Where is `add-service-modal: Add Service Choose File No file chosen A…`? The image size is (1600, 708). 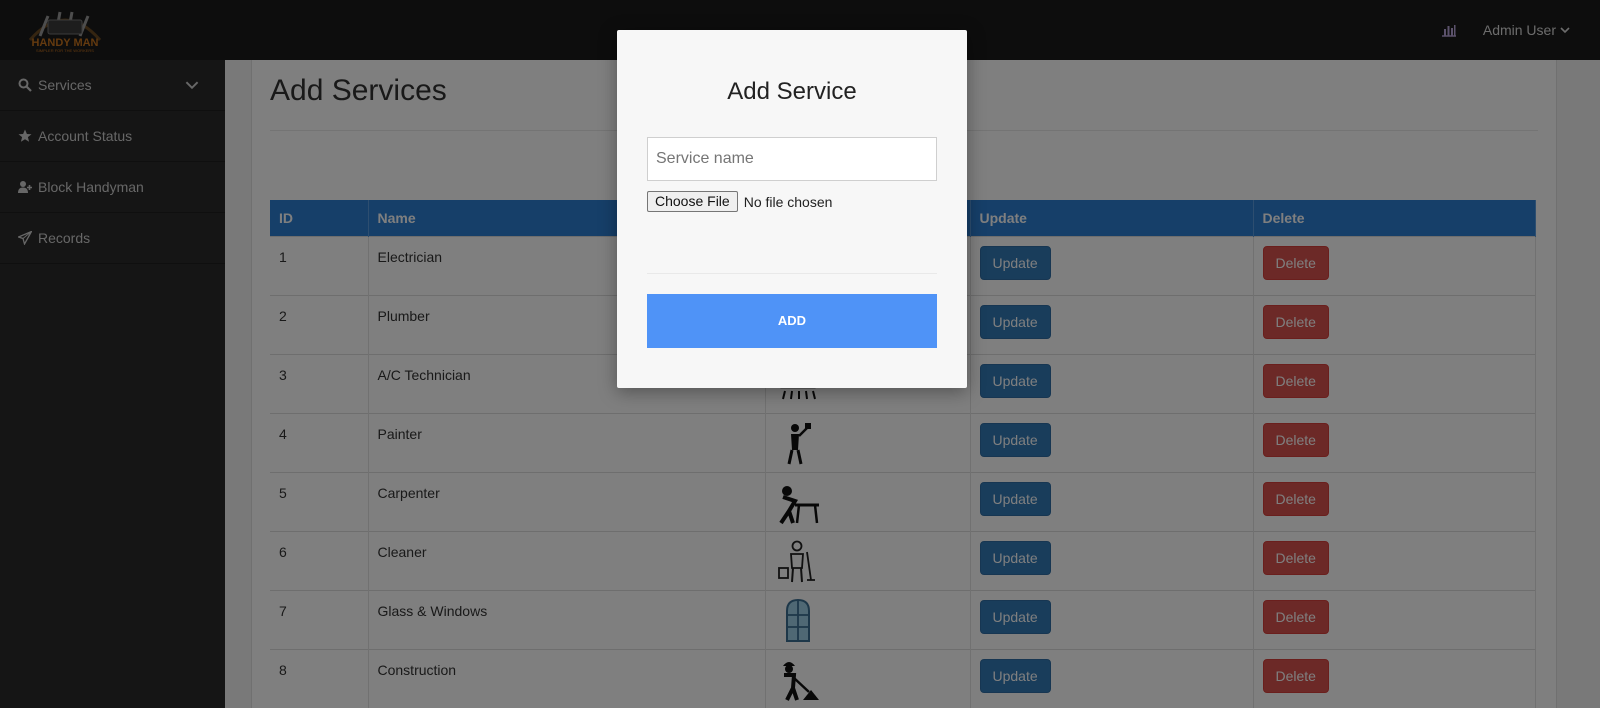 add-service-modal: Add Service Choose File No file chosen A… is located at coordinates (792, 209).